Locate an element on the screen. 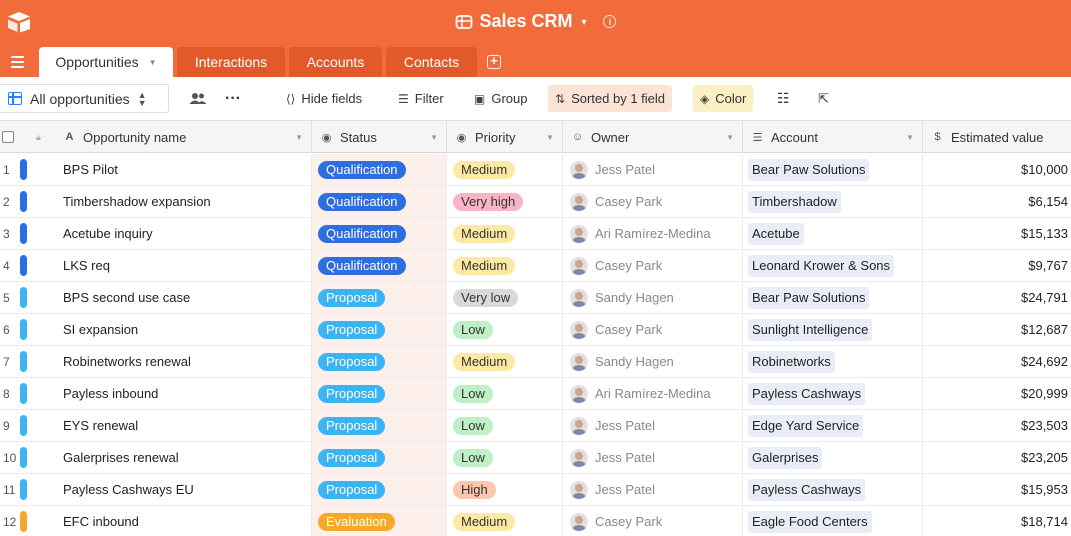 The width and height of the screenshot is (1071, 536). account-cell: Edge Yard Service is located at coordinates (833, 425).